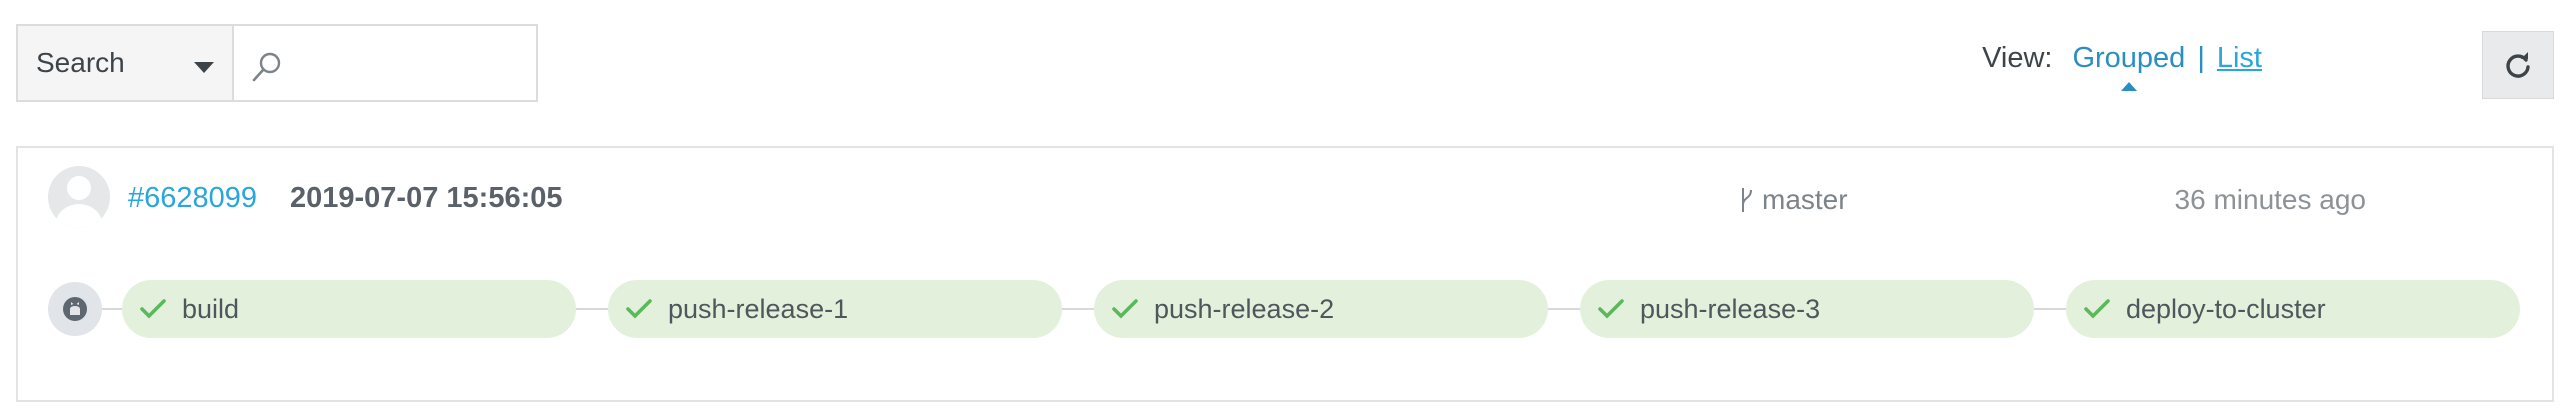  I want to click on stage-label: push-release-3, so click(1730, 308).